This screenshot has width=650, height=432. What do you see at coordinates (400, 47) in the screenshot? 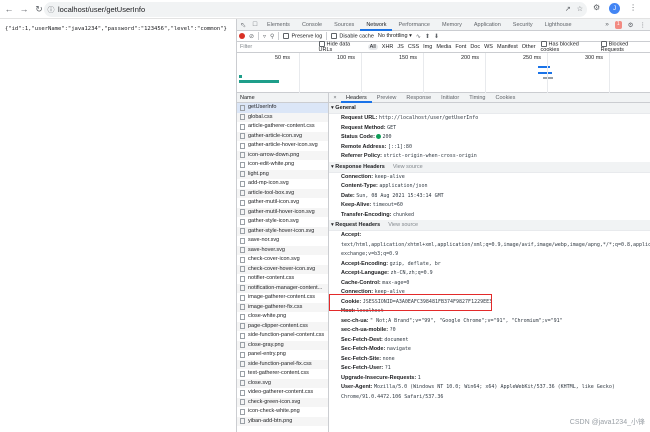
I see `filter-type-js: JS` at bounding box center [400, 47].